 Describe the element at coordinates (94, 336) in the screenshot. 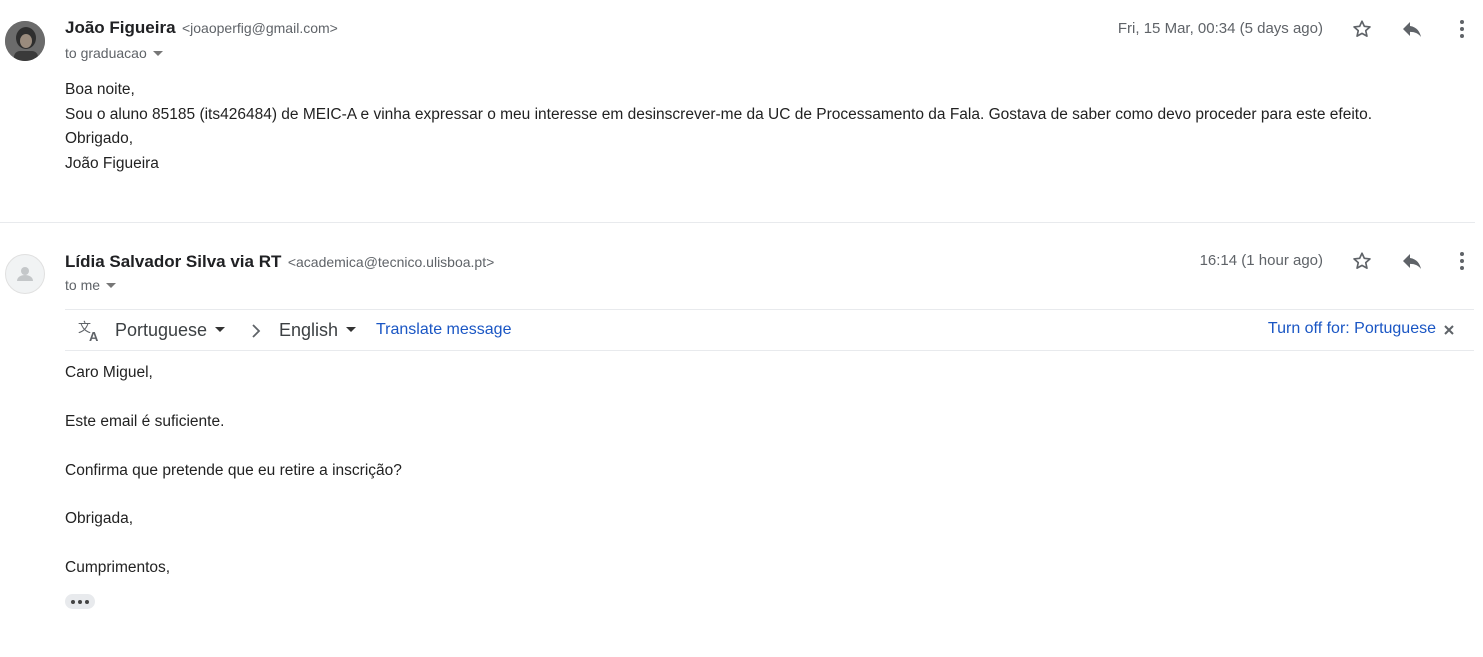

I see `svg-text: A` at that location.